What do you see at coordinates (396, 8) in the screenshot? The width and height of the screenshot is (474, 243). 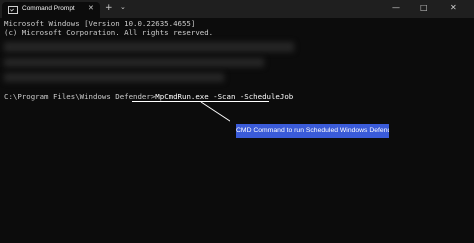 I see `minimize-button: —` at bounding box center [396, 8].